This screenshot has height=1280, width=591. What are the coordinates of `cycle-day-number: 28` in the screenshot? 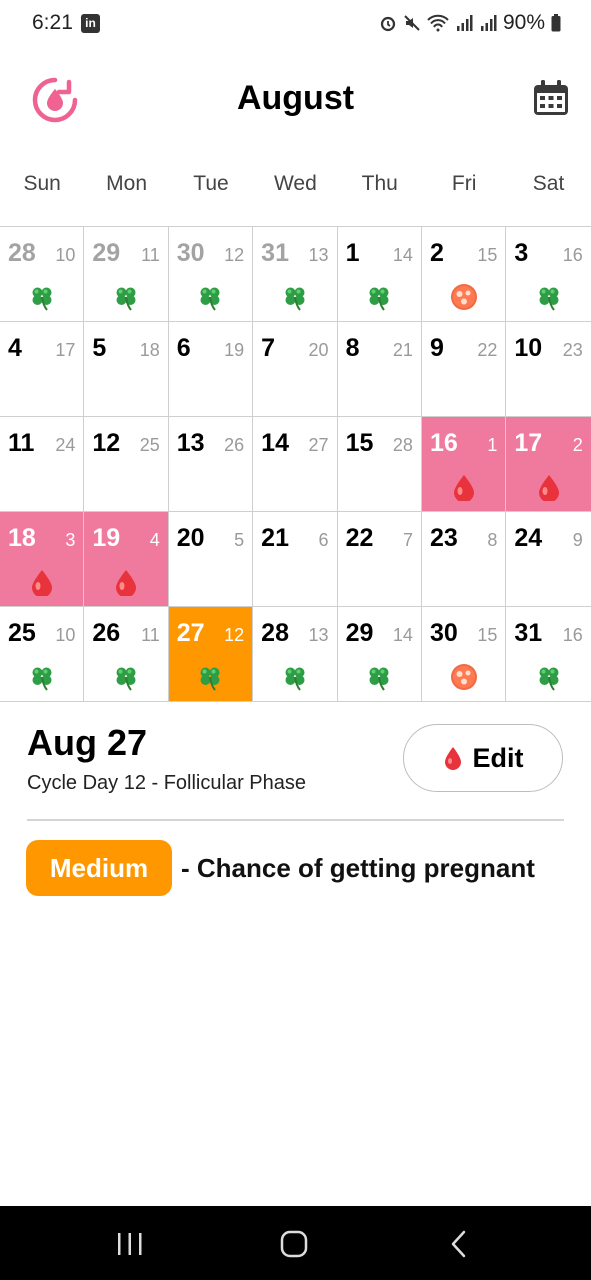 It's located at (402, 445).